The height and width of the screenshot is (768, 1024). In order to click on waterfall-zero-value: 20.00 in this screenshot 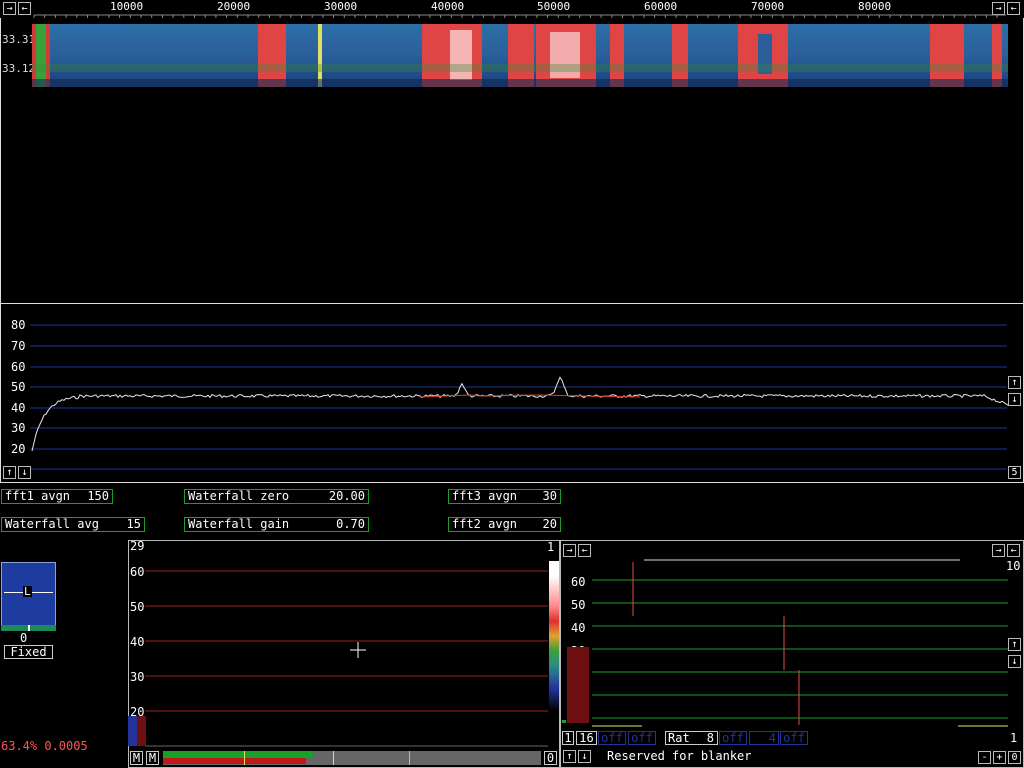, I will do `click(346, 496)`.